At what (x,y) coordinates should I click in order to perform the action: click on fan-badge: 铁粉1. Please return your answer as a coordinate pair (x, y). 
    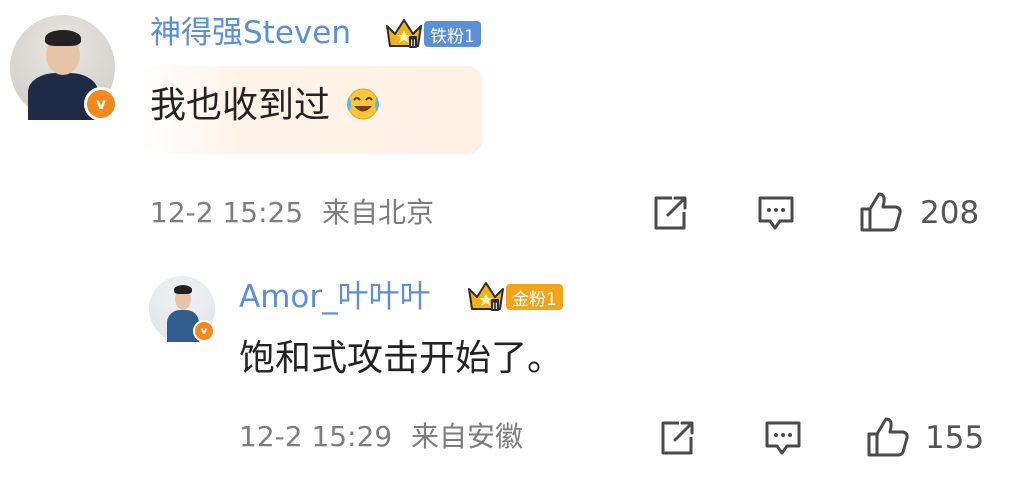
    Looking at the image, I should click on (452, 34).